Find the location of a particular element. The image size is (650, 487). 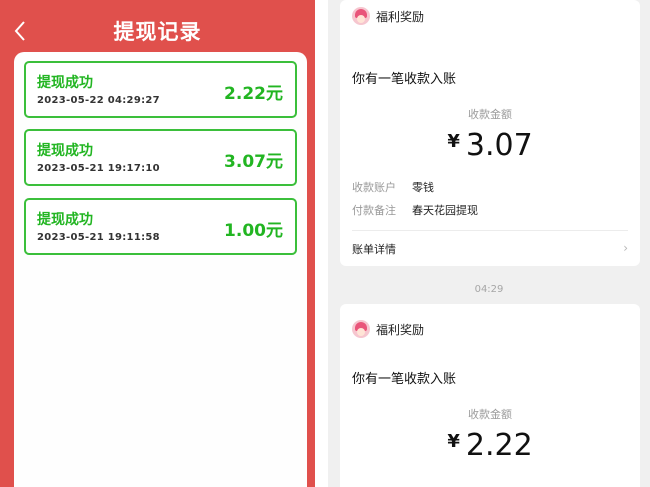

page-title: 提现记录 is located at coordinates (157, 32).